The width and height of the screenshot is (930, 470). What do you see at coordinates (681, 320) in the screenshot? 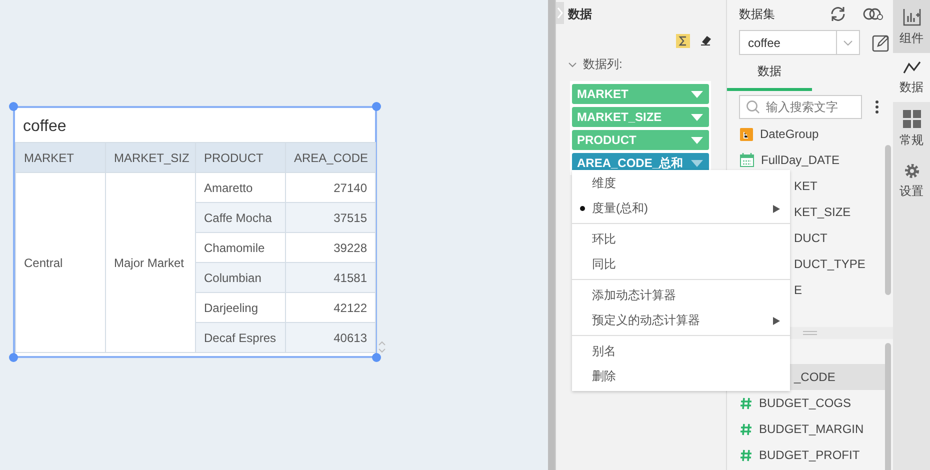
I see `menu-item: 预定义的动态计算器` at bounding box center [681, 320].